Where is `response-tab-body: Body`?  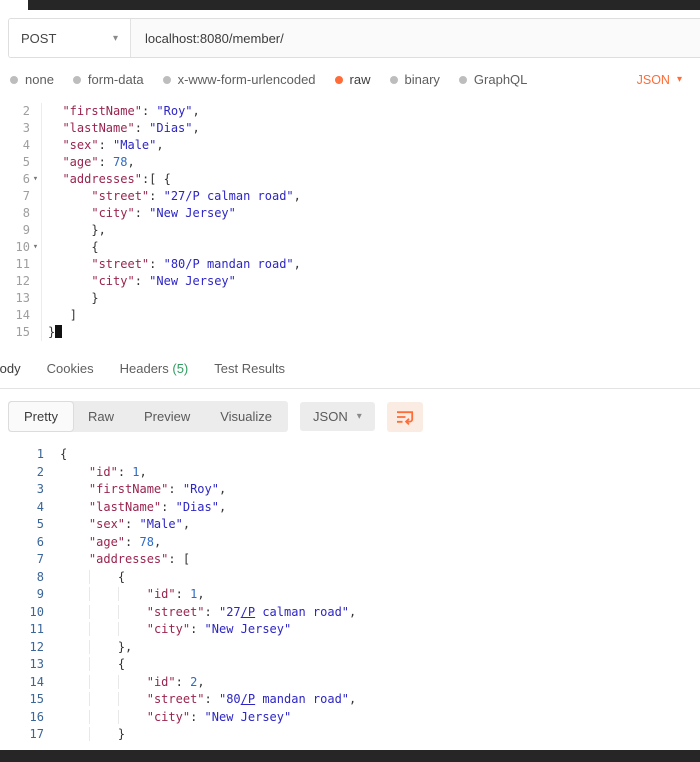
response-tab-body: Body is located at coordinates (10, 368).